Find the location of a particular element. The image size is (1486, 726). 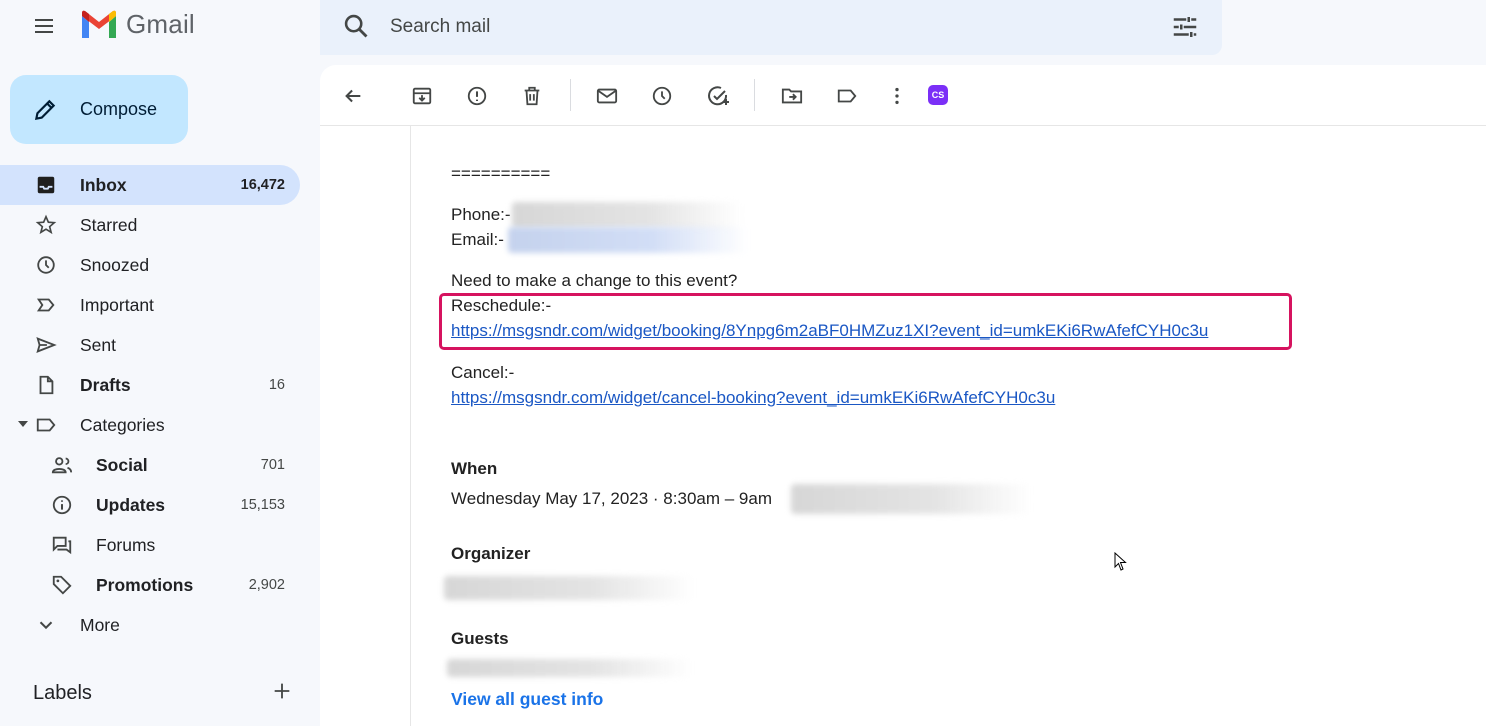

app-name: Gmail is located at coordinates (160, 24).